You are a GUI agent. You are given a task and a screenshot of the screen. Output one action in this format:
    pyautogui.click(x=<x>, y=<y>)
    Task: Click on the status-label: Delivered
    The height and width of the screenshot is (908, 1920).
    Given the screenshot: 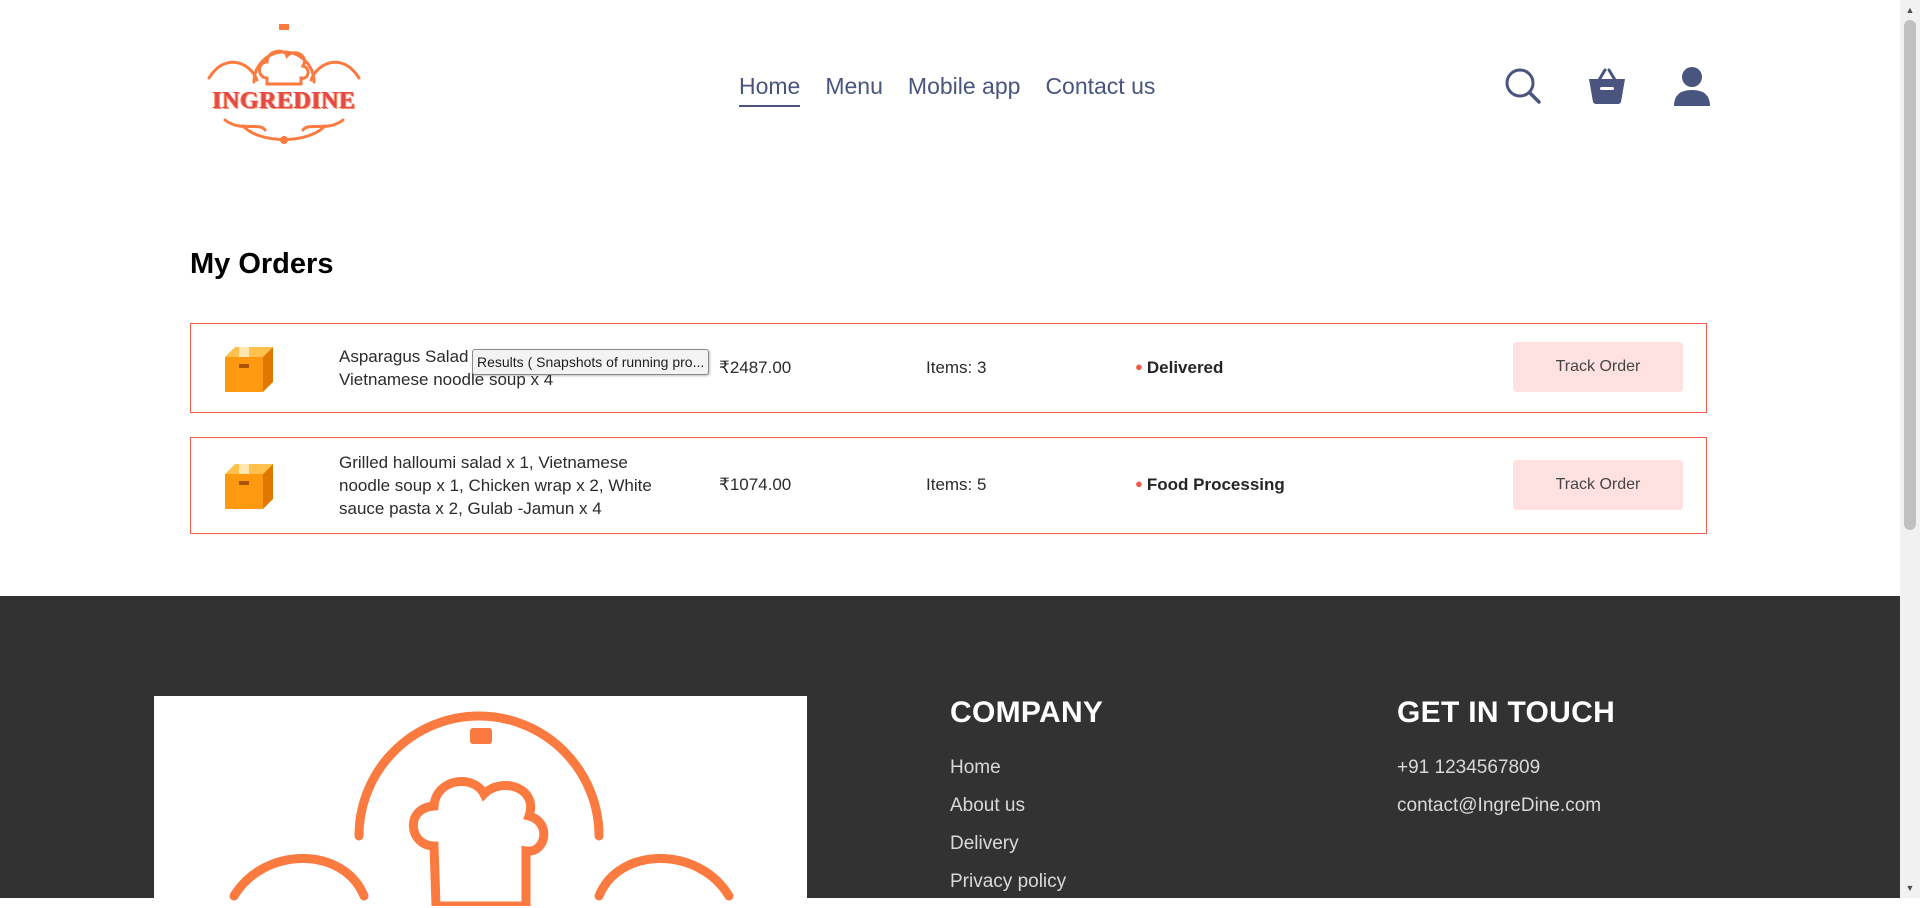 What is the action you would take?
    pyautogui.click(x=1185, y=367)
    